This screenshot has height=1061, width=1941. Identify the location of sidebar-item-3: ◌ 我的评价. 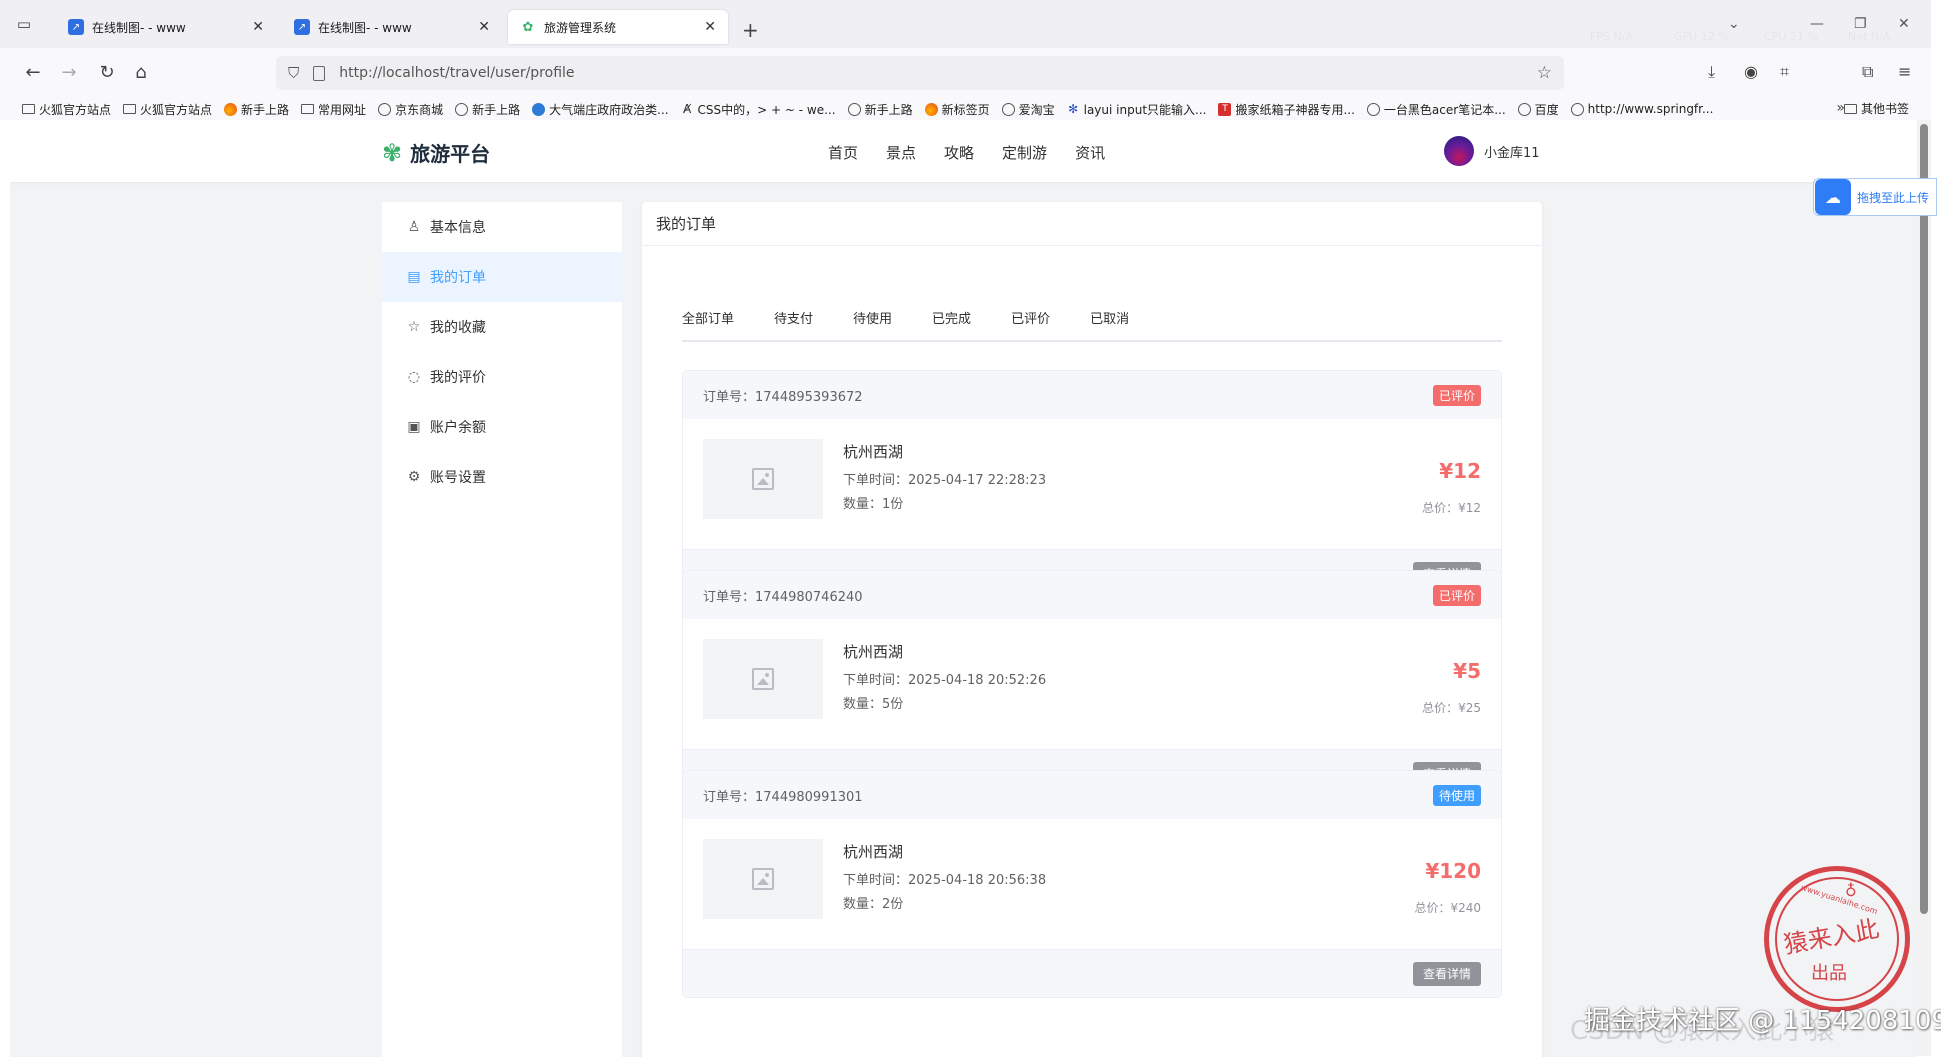
(502, 377).